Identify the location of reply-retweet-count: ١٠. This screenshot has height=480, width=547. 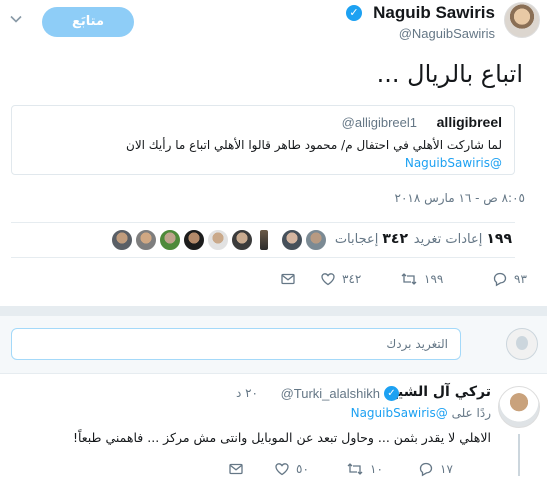
(376, 469).